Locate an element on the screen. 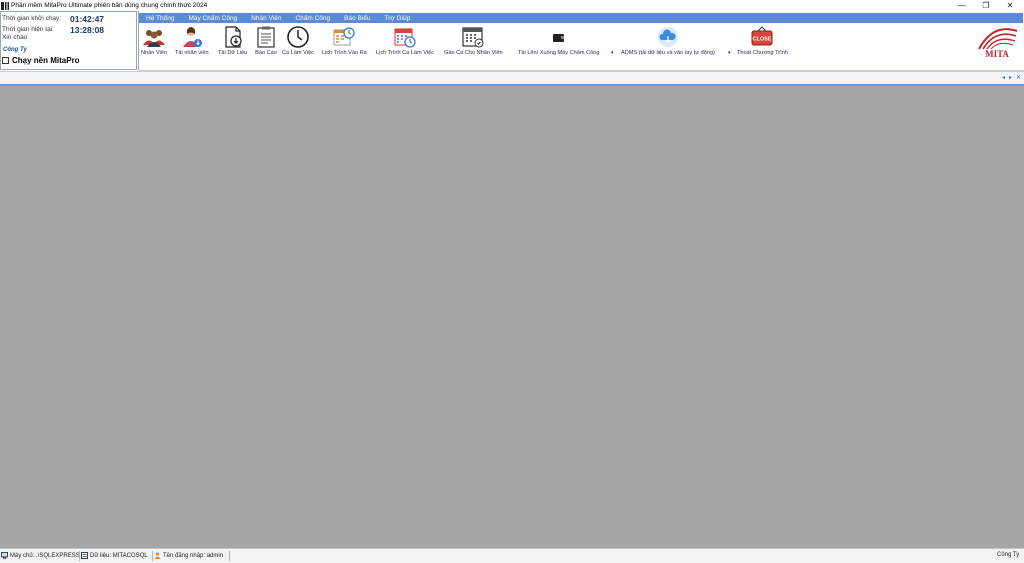 Image resolution: width=1024 pixels, height=563 pixels. status-server: Máy chủ: .\SQLEXPRESS is located at coordinates (40, 555).